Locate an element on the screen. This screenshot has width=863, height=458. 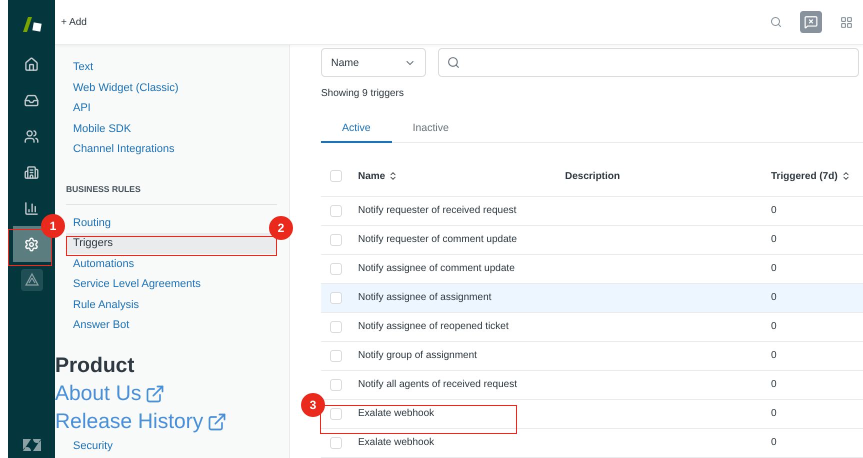
table-cell-text: Notify group of assignment is located at coordinates (418, 356).